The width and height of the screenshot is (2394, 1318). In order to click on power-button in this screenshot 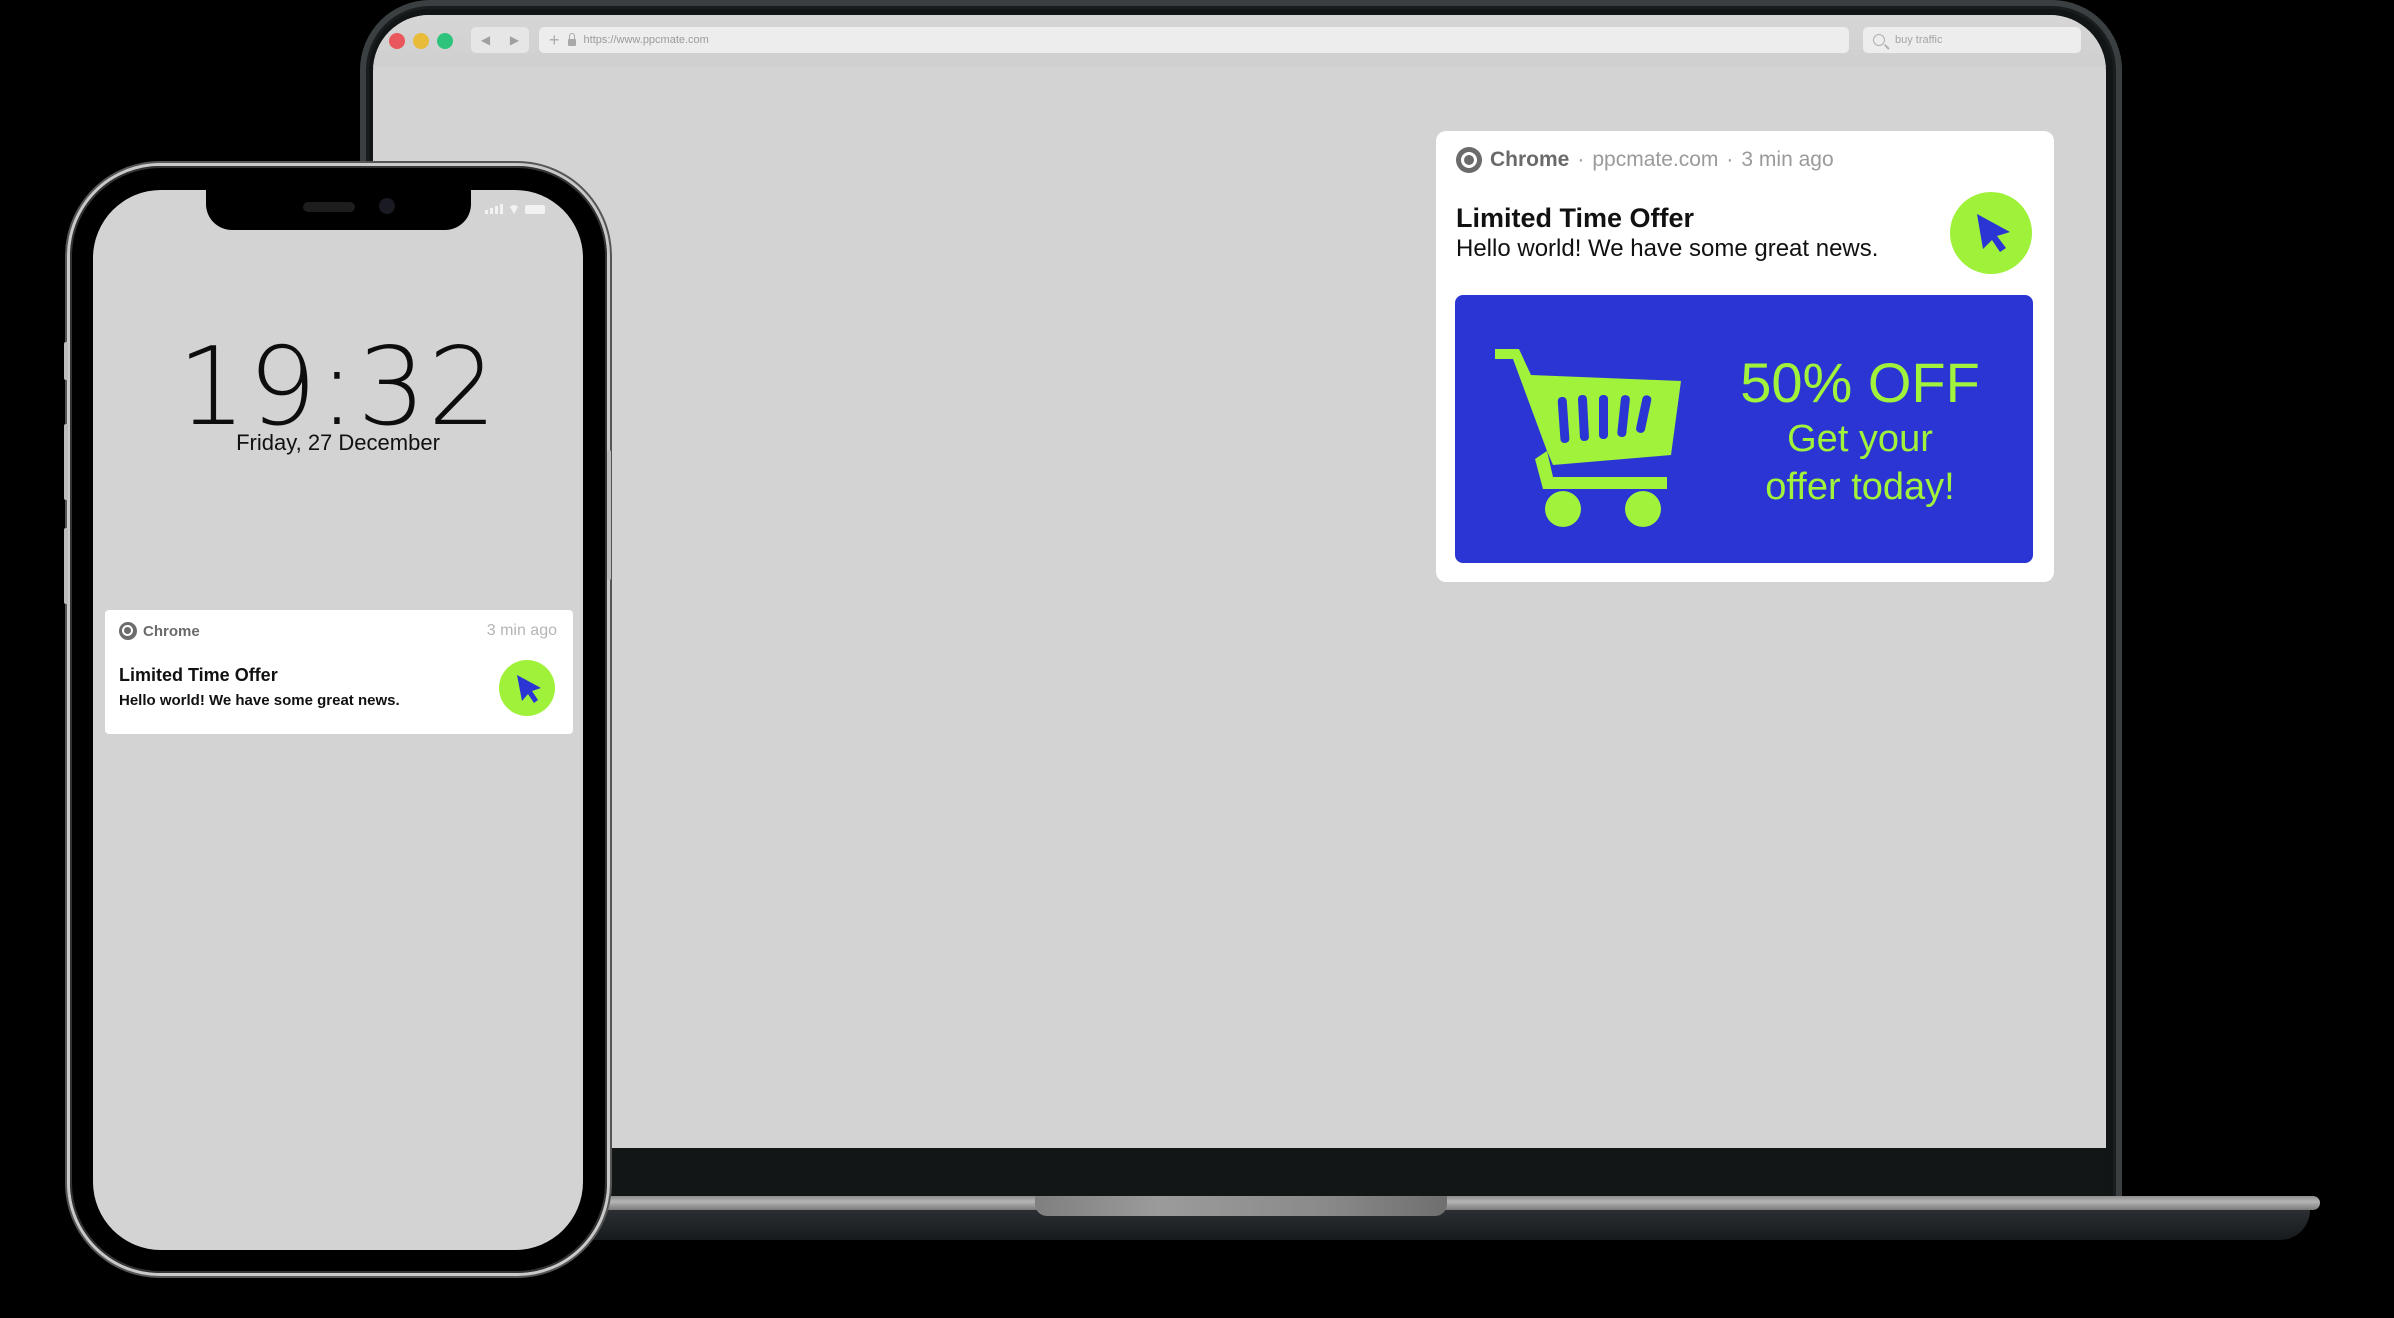, I will do `click(609, 515)`.